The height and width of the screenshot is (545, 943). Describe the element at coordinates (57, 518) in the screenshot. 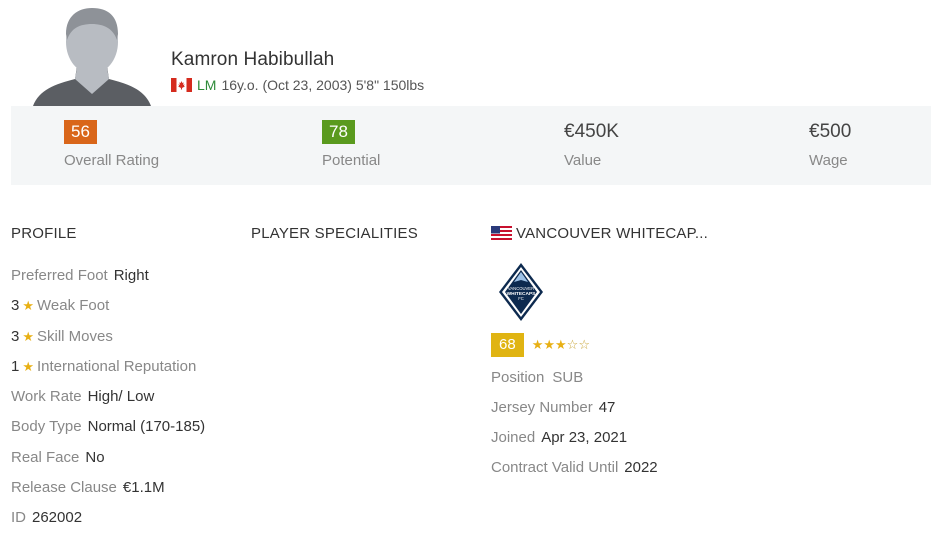

I see `id-value: 262002` at that location.